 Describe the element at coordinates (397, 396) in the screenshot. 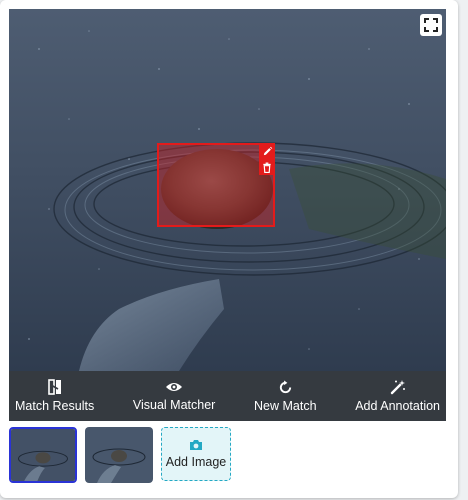

I see `add-annotation-button: Add Annotation` at that location.